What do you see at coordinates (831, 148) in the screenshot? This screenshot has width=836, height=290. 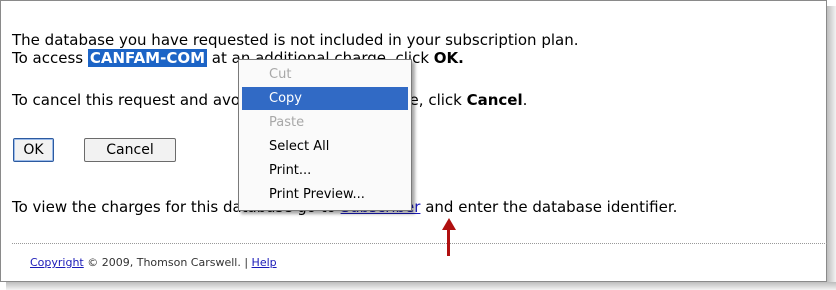 I see `frame-shadow-right` at bounding box center [831, 148].